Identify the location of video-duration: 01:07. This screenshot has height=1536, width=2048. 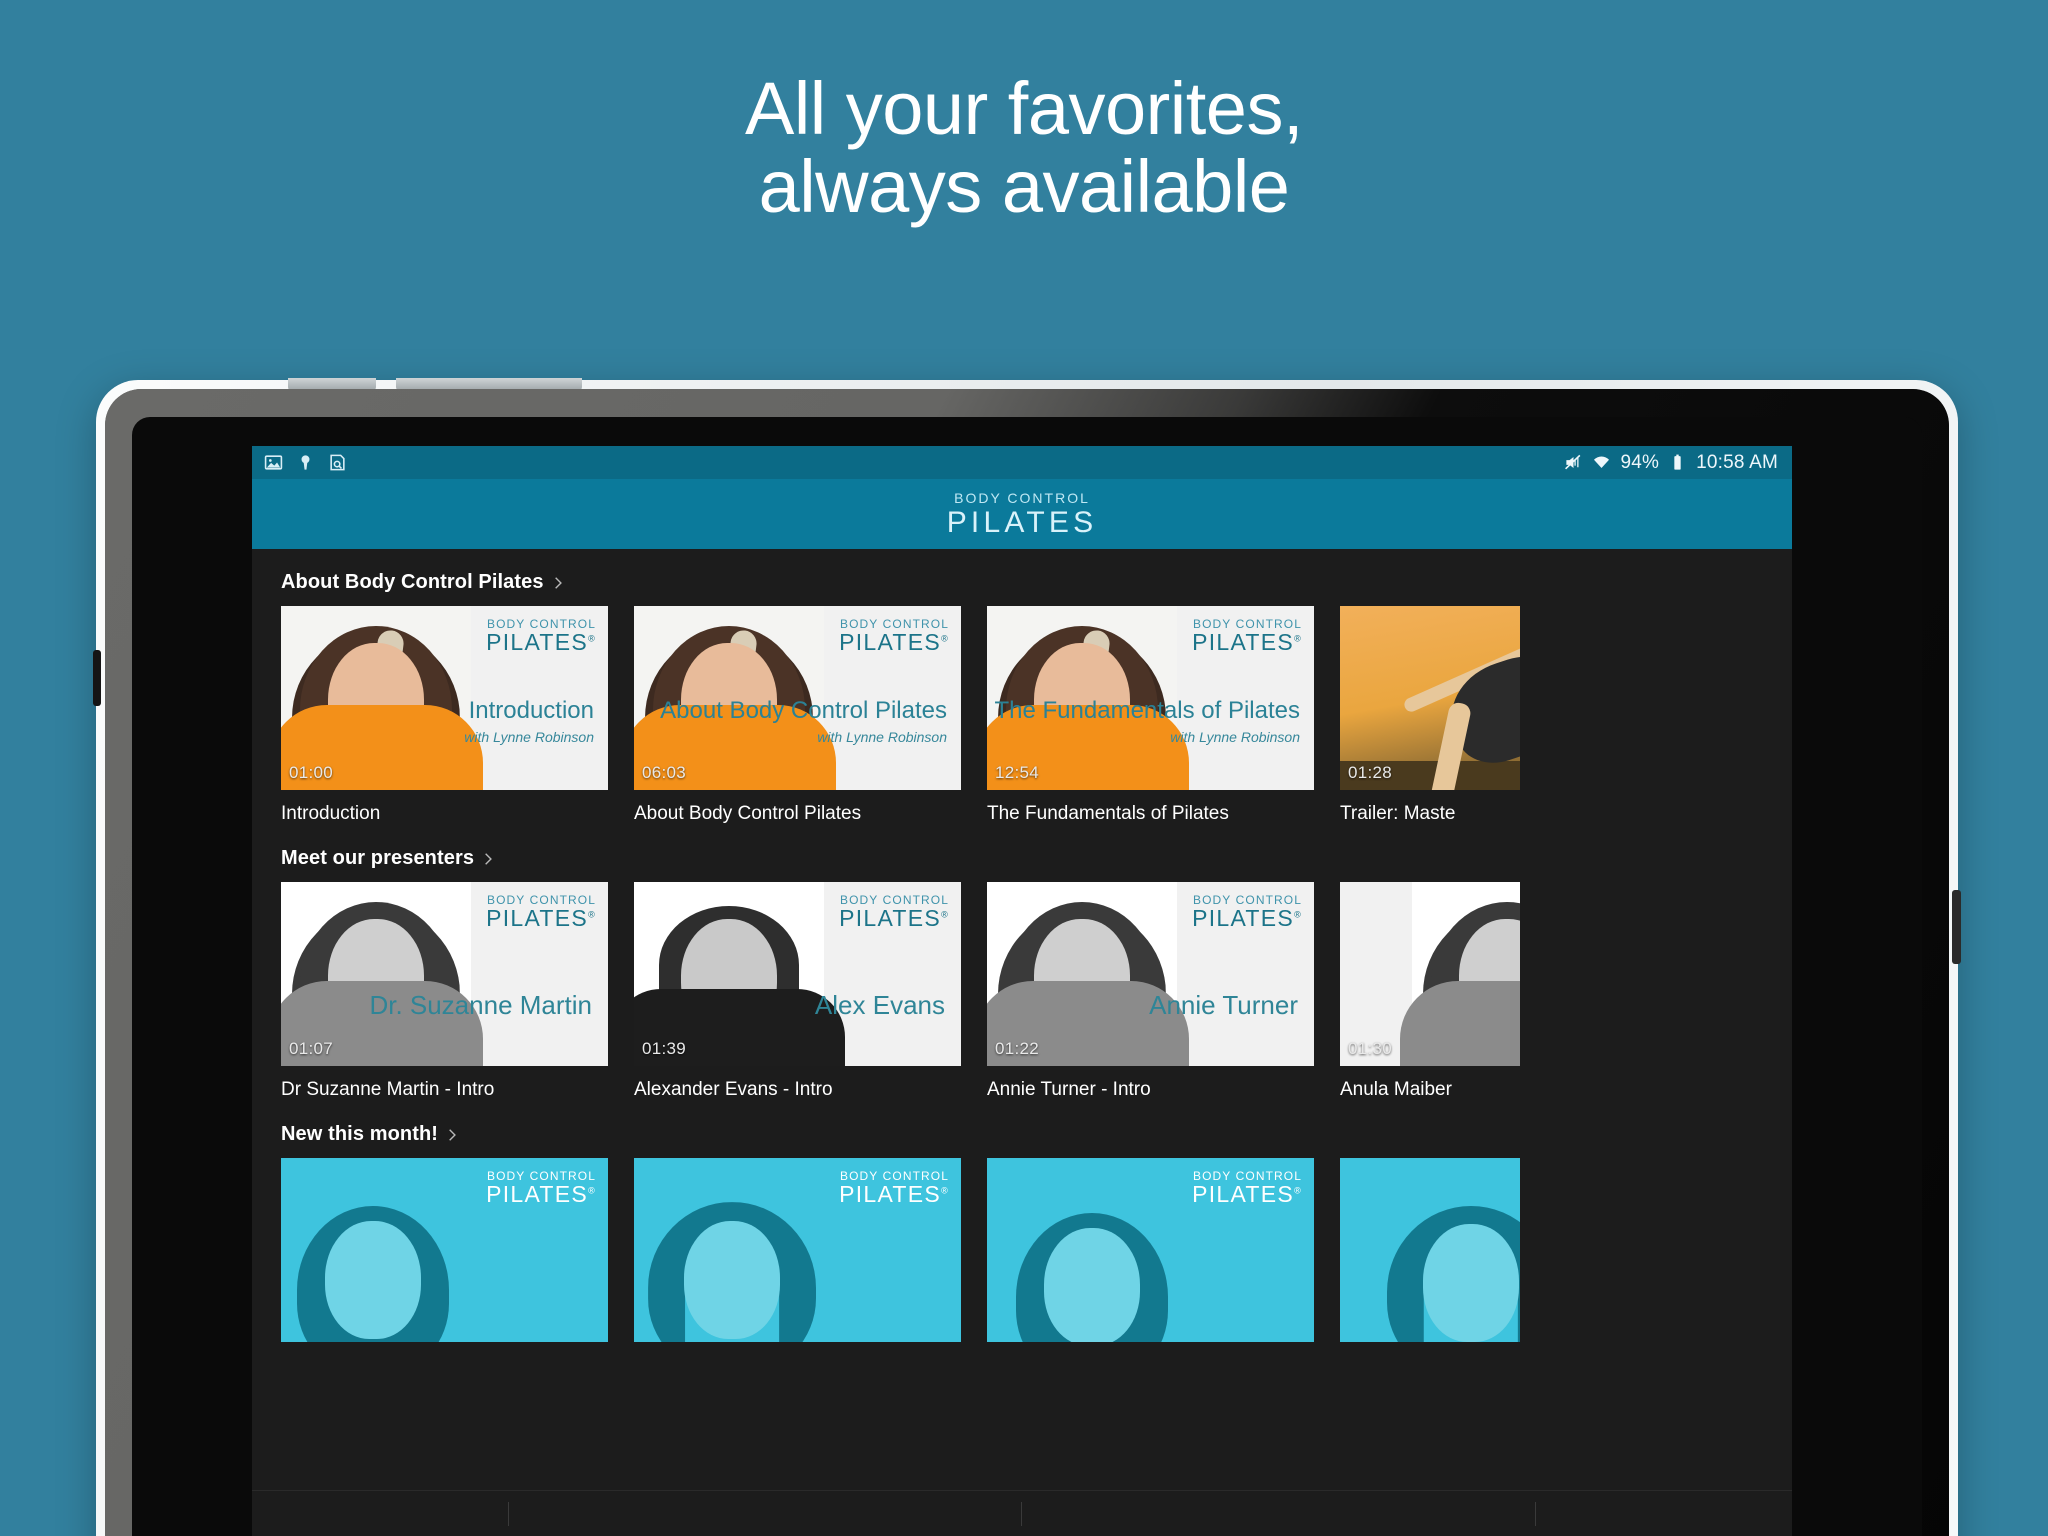
(311, 1048).